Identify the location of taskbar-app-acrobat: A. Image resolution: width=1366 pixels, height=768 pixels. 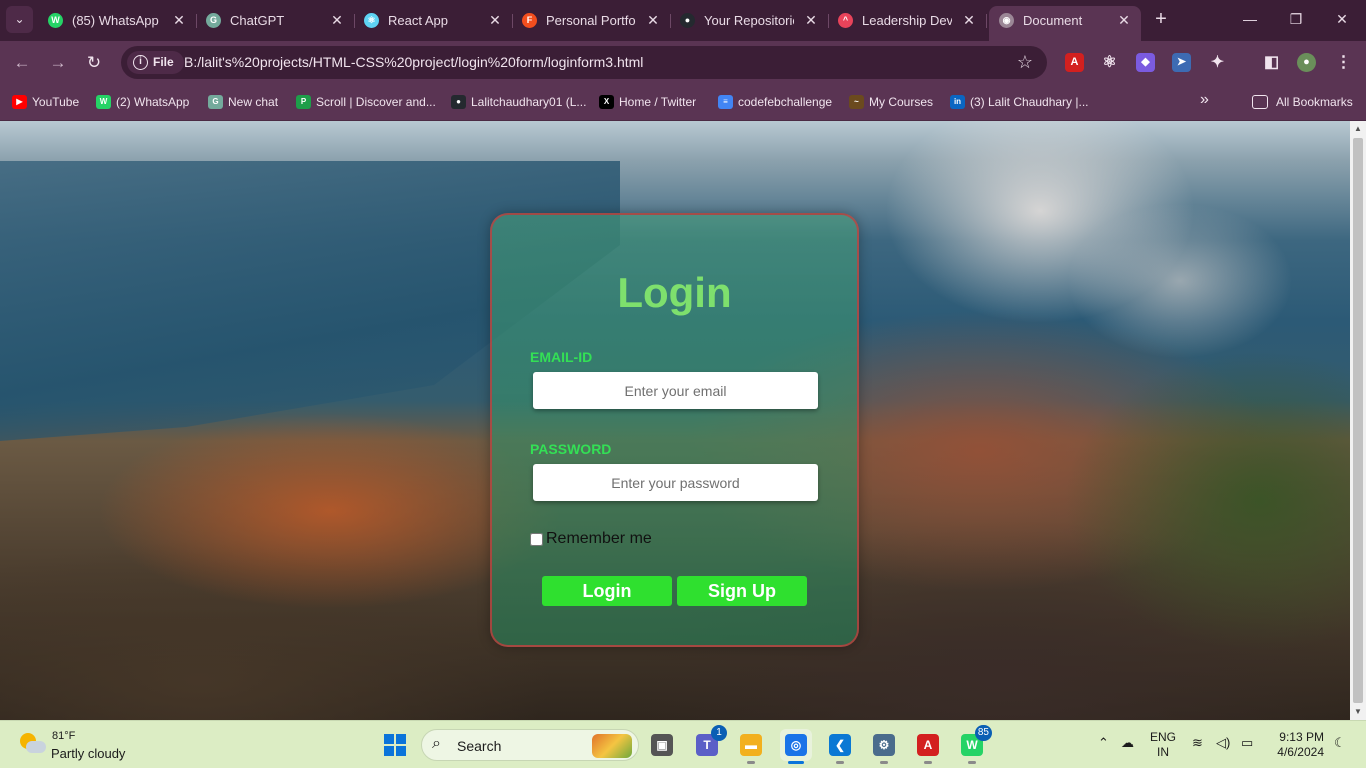
(928, 746).